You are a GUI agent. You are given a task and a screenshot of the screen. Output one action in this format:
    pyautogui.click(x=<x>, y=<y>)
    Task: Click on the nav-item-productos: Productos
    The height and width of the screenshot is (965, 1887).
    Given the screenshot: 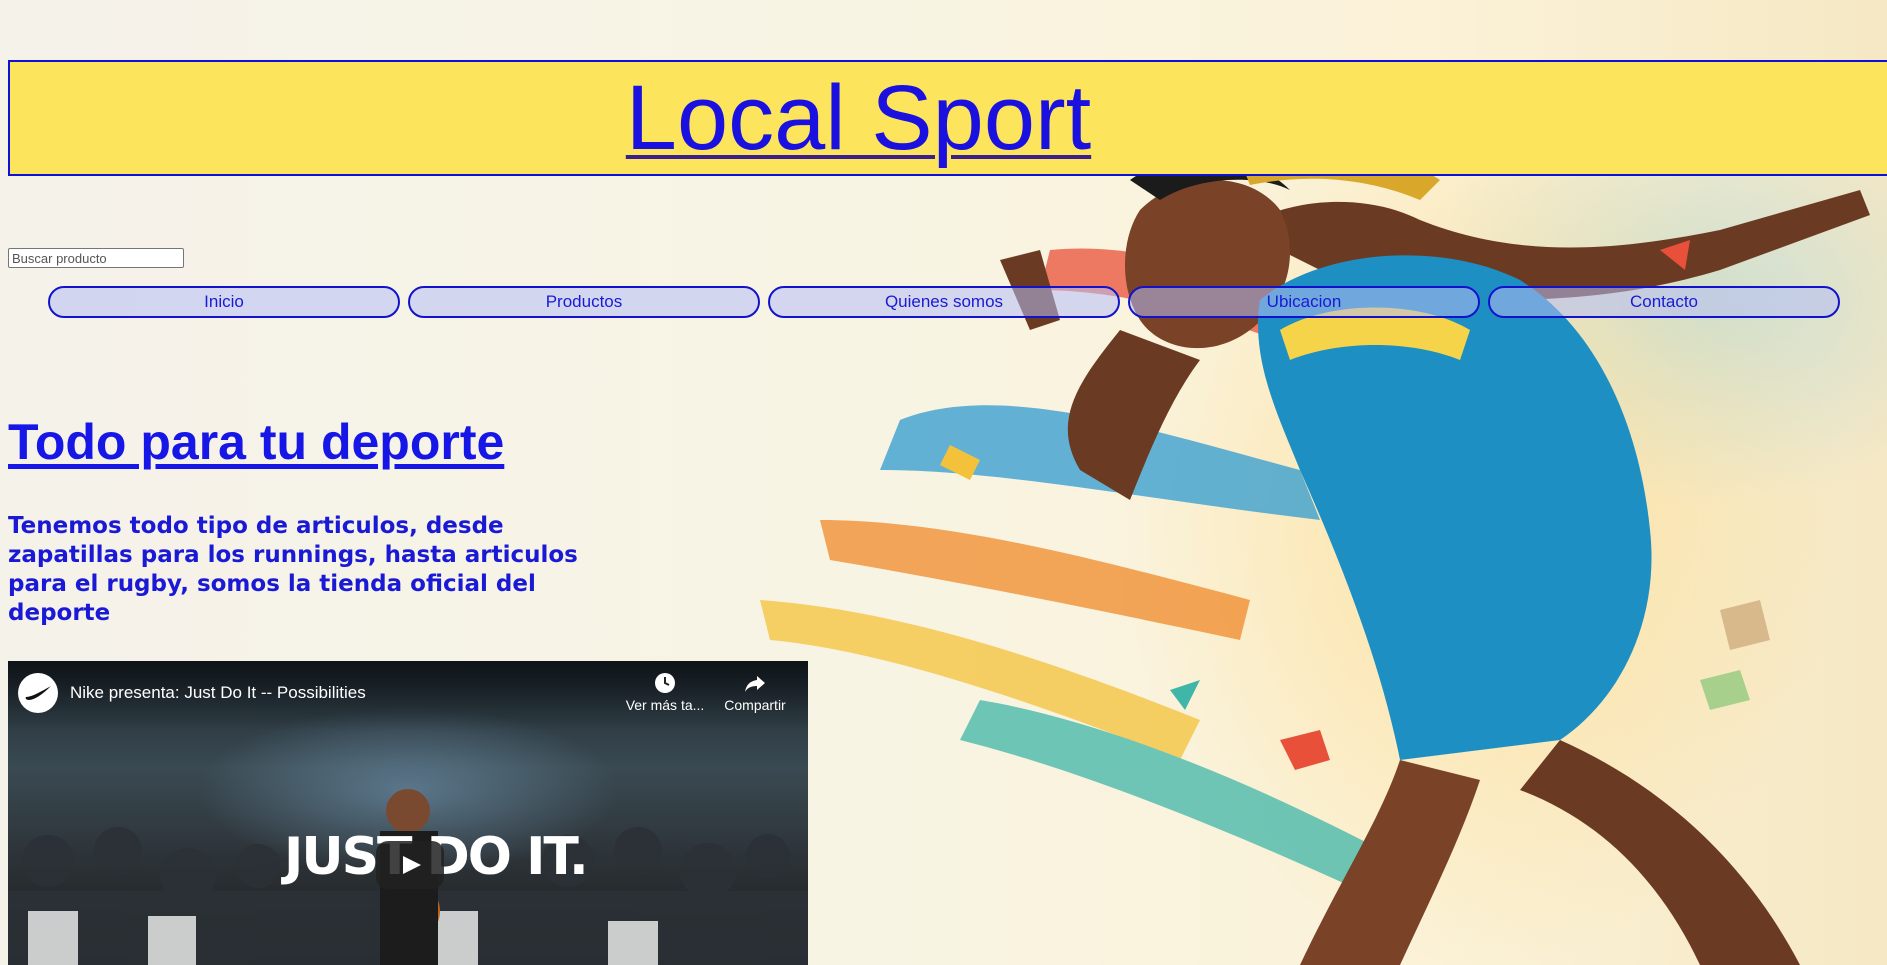 What is the action you would take?
    pyautogui.click(x=584, y=302)
    